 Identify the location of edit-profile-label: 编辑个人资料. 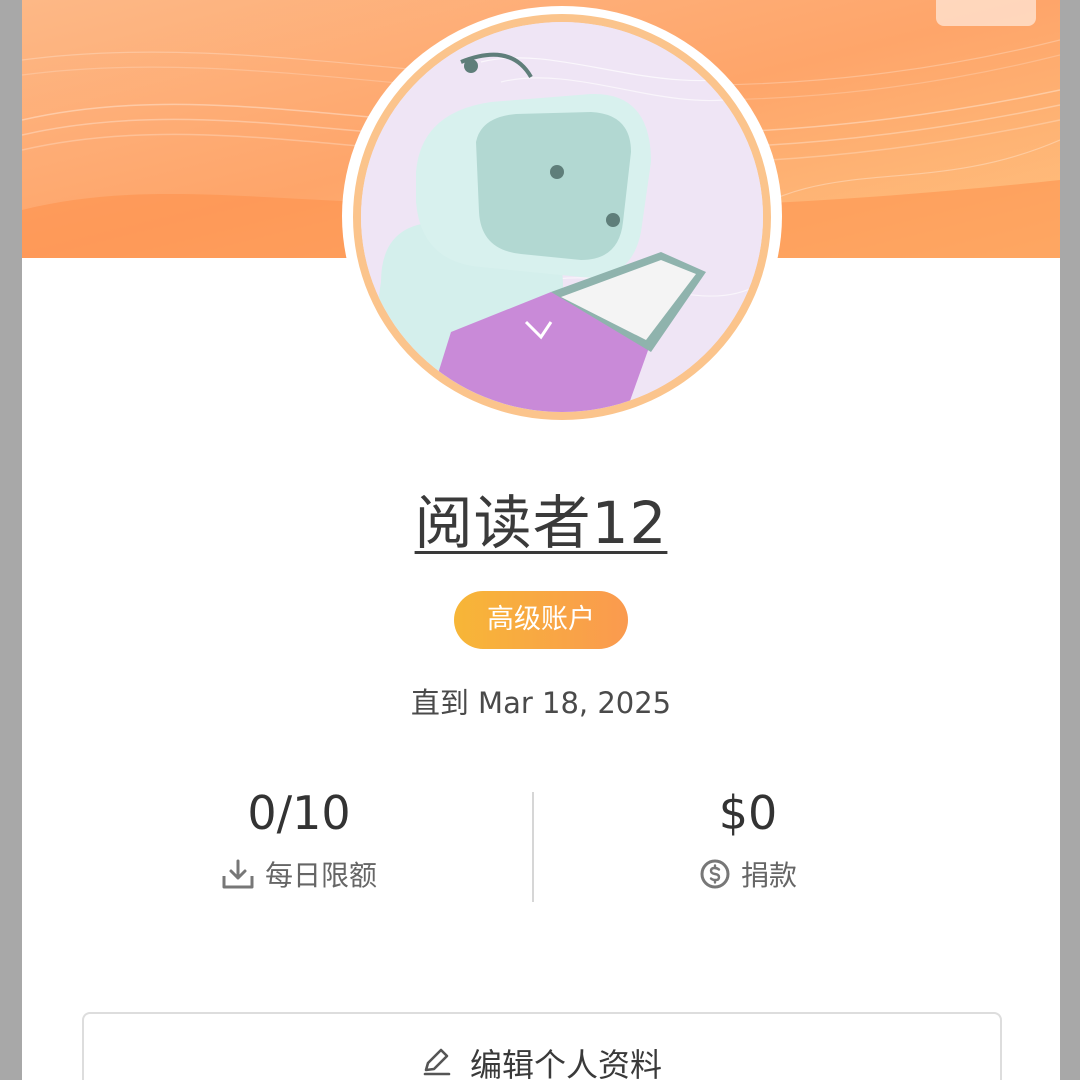
(565, 1063).